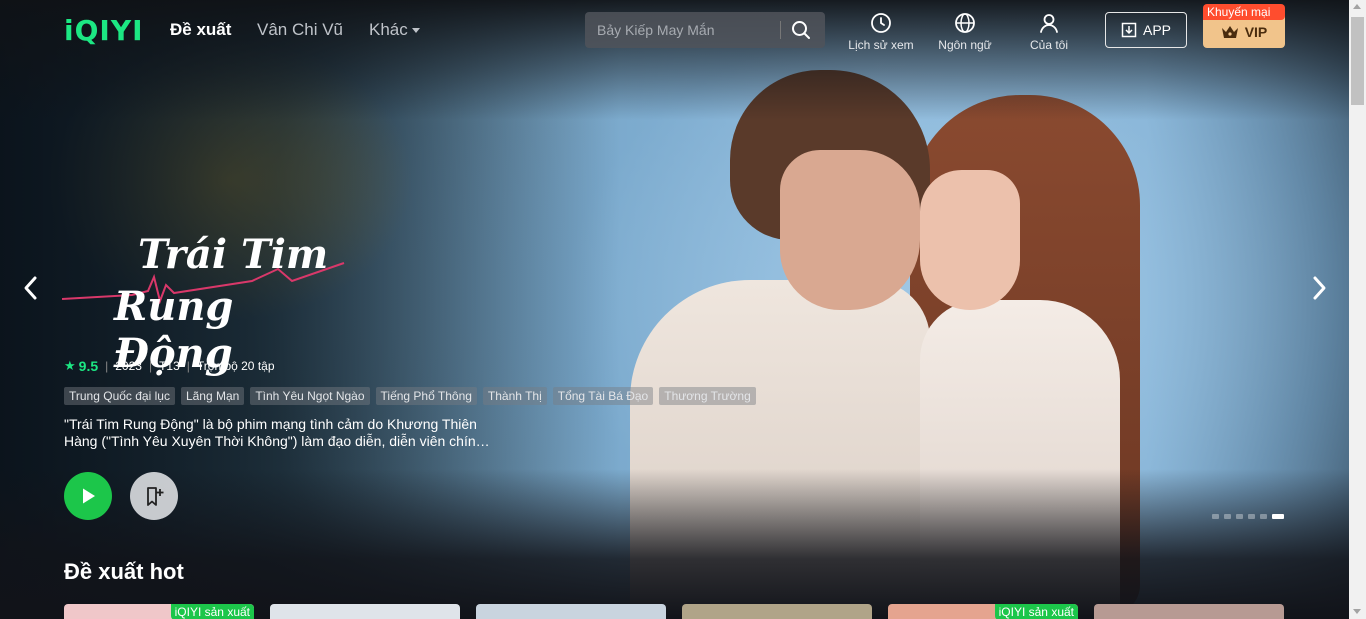 The image size is (1366, 619). What do you see at coordinates (200, 30) in the screenshot?
I see `nav-item-de-xuat: Đề xuất` at bounding box center [200, 30].